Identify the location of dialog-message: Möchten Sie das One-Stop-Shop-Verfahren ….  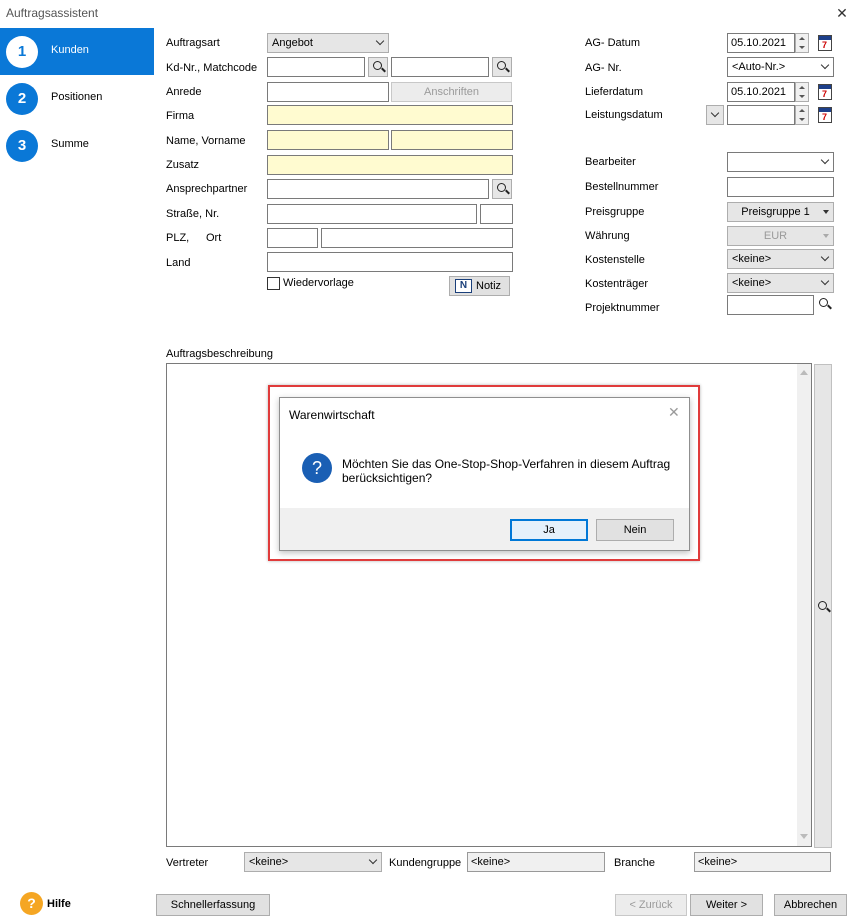
(506, 471).